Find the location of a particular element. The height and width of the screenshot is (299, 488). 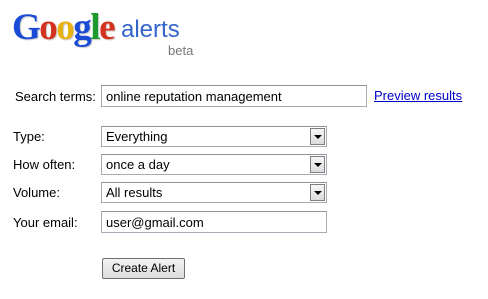

volume-label: Volume: is located at coordinates (36, 192).